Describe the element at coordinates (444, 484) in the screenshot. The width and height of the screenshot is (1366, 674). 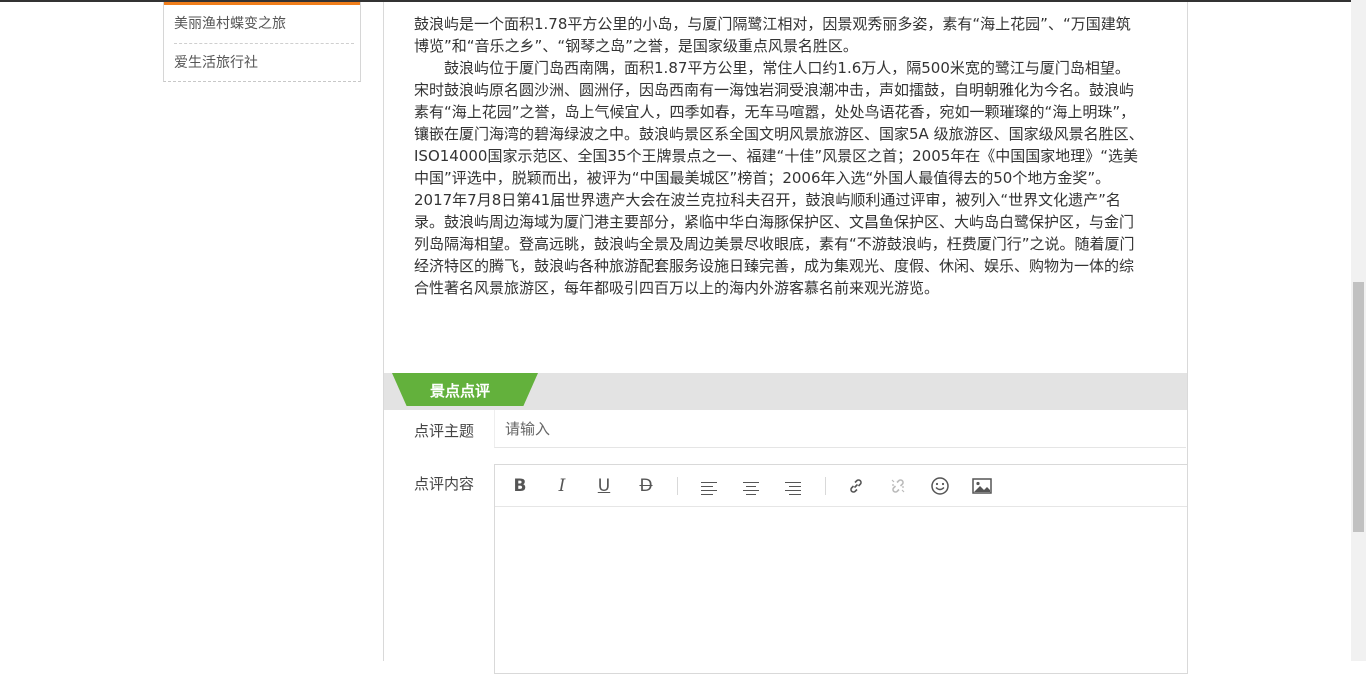
I see `review-content-label: 点评内容` at that location.